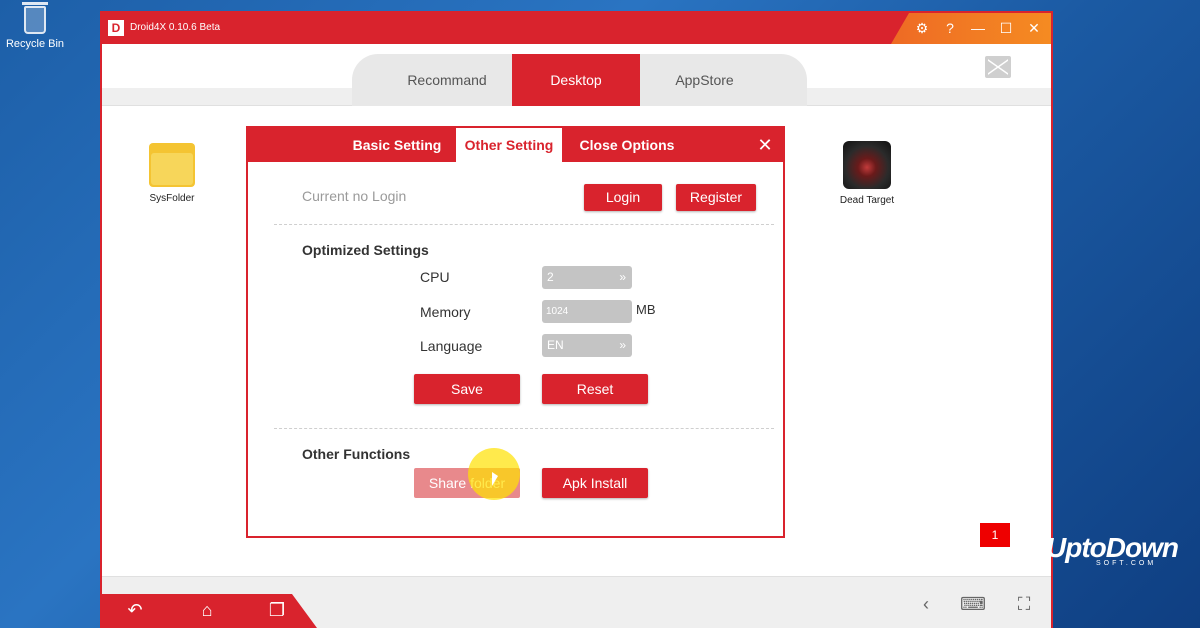  I want to click on chevron-left-icon: ‹, so click(926, 604).